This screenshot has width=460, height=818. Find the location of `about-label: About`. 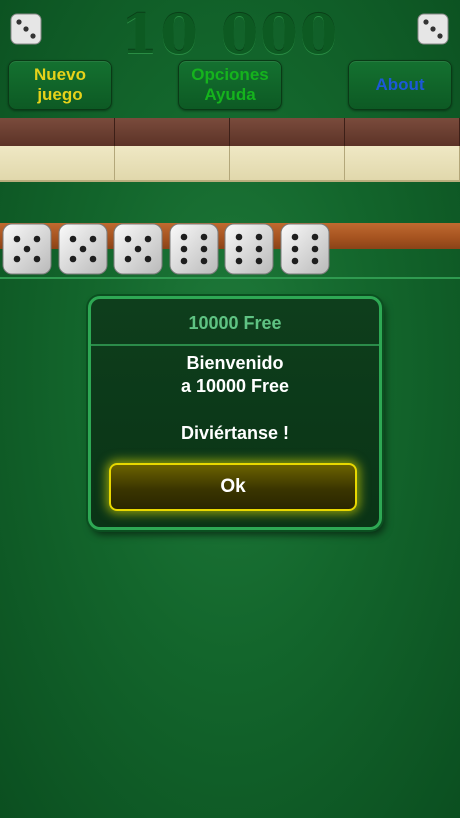

about-label: About is located at coordinates (400, 84).